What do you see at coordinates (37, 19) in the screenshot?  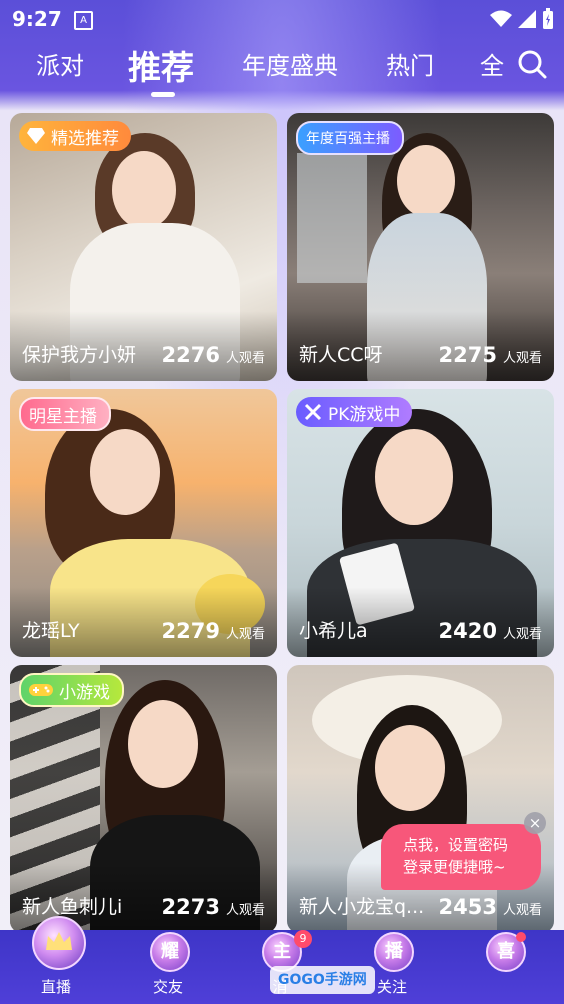 I see `status-time: 9:27` at bounding box center [37, 19].